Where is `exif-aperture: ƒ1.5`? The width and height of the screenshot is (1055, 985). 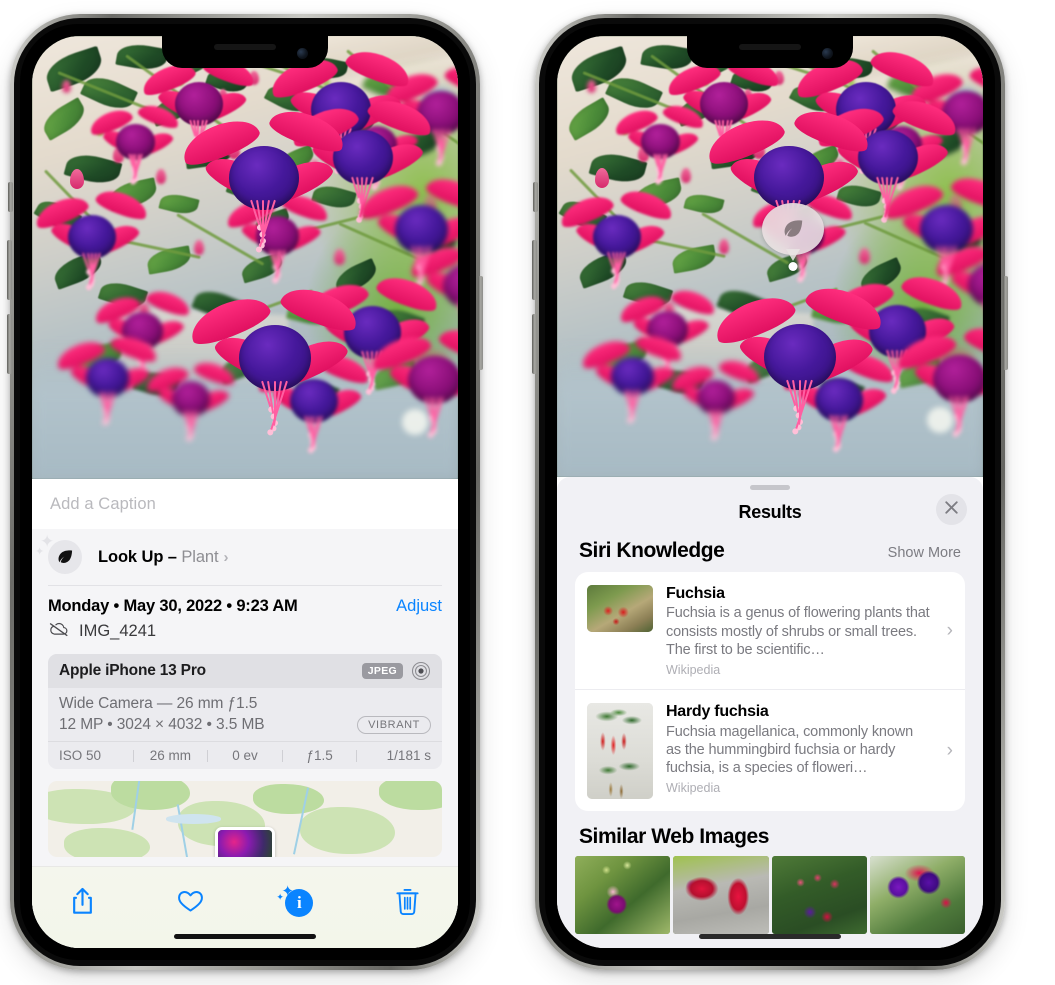
exif-aperture: ƒ1.5 is located at coordinates (319, 755).